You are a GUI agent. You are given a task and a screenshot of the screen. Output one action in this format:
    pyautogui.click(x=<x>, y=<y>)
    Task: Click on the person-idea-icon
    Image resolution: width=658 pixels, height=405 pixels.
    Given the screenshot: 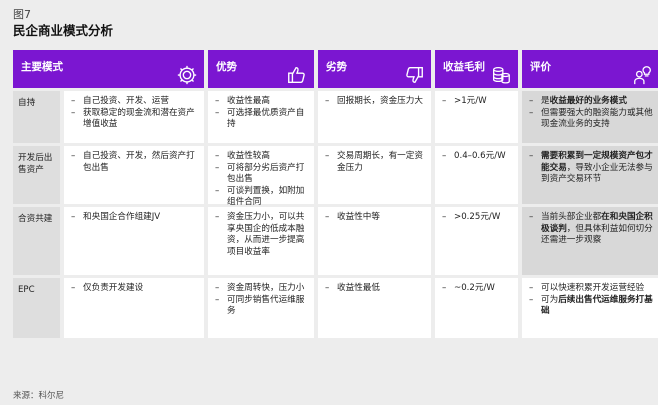 What is the action you would take?
    pyautogui.click(x=643, y=75)
    